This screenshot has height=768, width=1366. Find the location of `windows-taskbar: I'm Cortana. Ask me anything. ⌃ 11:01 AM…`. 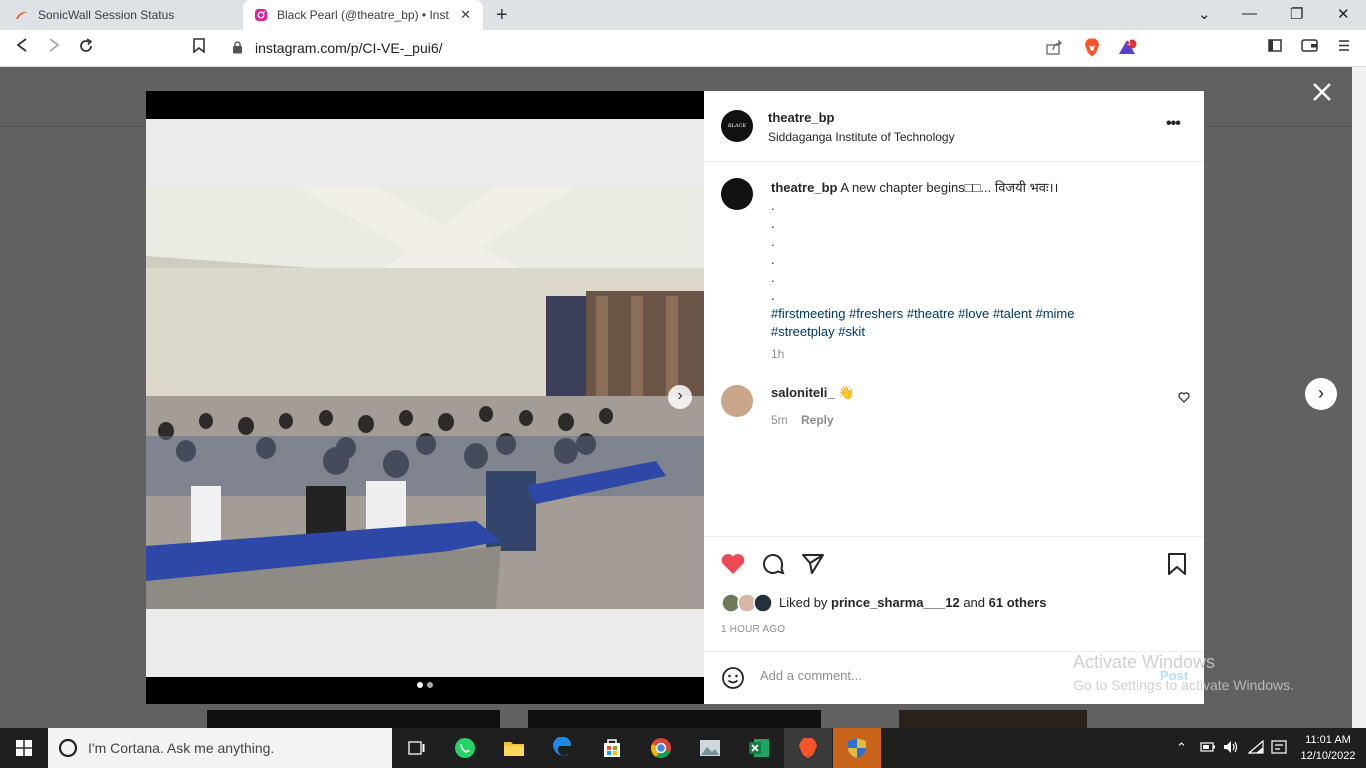

windows-taskbar: I'm Cortana. Ask me anything. ⌃ 11:01 AM… is located at coordinates (683, 748).